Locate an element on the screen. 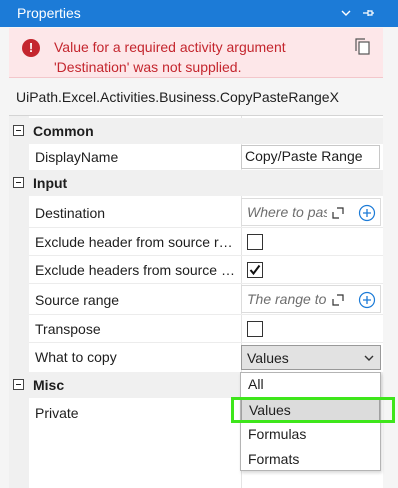 The height and width of the screenshot is (488, 398). category-input: Input is located at coordinates (196, 183).